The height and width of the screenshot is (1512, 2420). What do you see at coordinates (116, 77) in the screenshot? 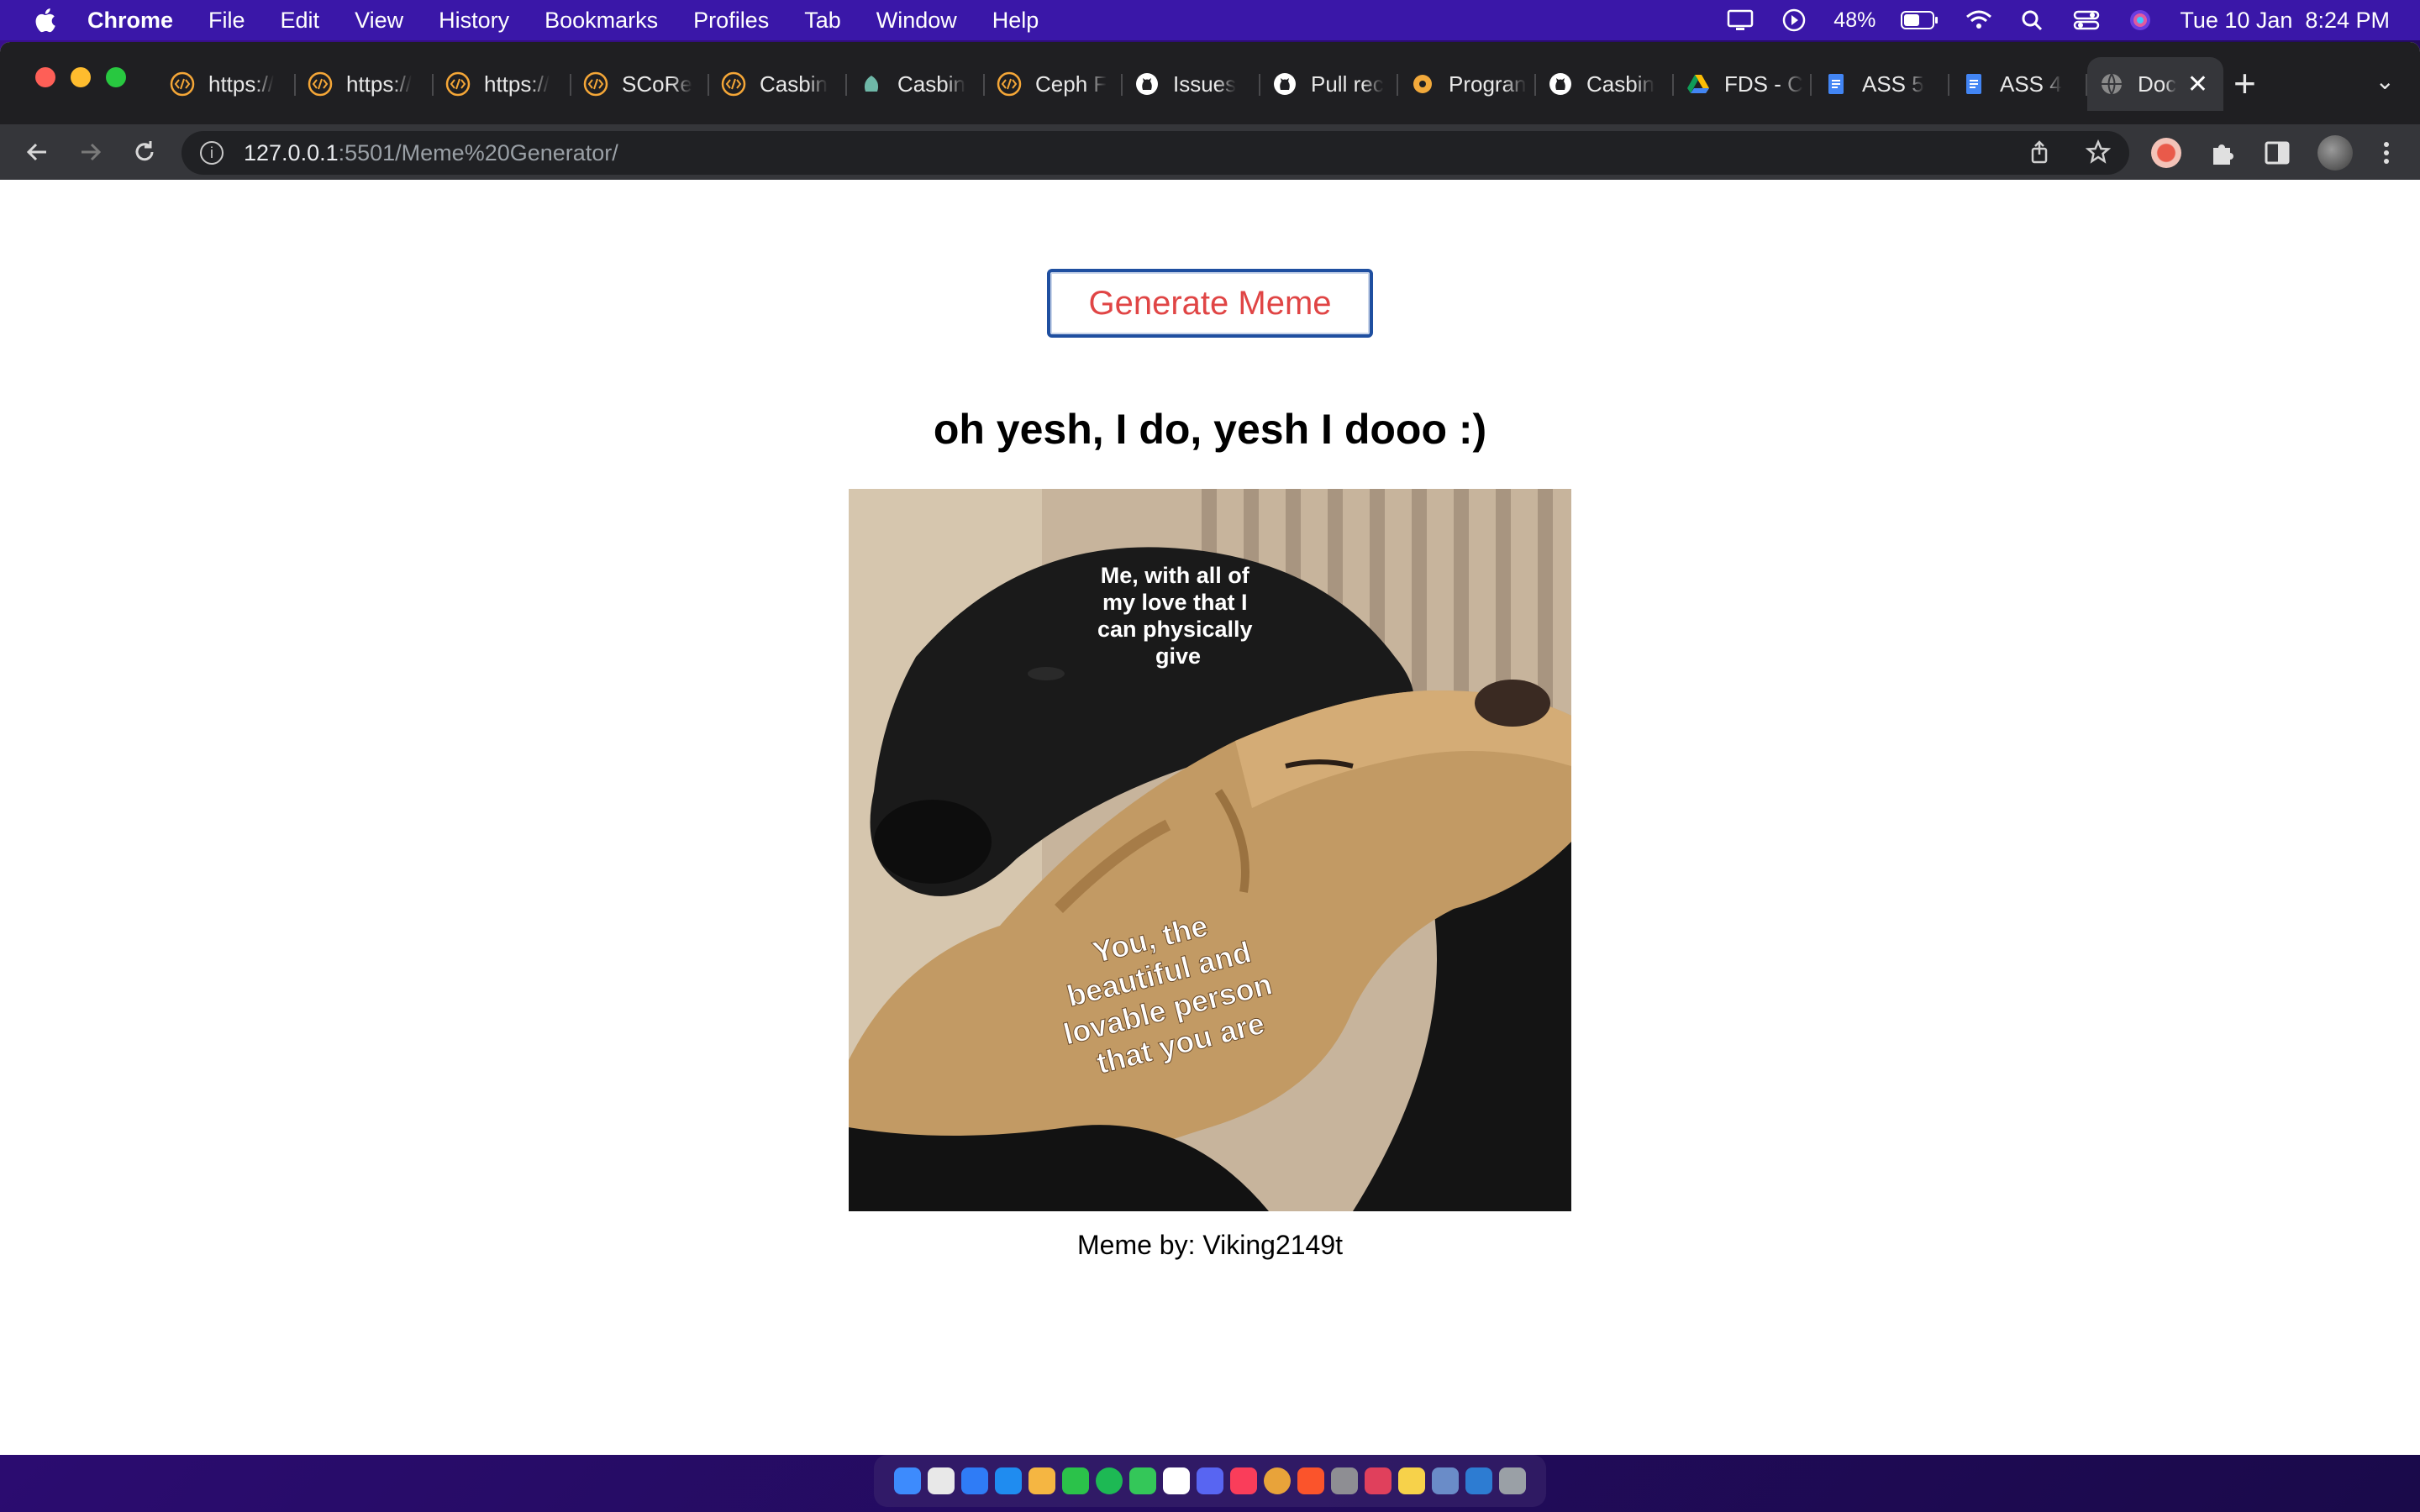
I see `zoom-window-button` at bounding box center [116, 77].